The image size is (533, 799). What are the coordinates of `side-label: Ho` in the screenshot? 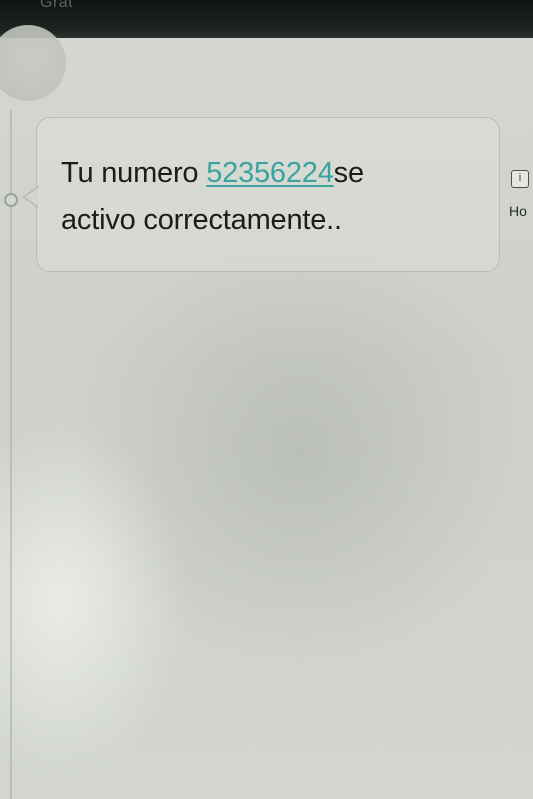 It's located at (518, 211).